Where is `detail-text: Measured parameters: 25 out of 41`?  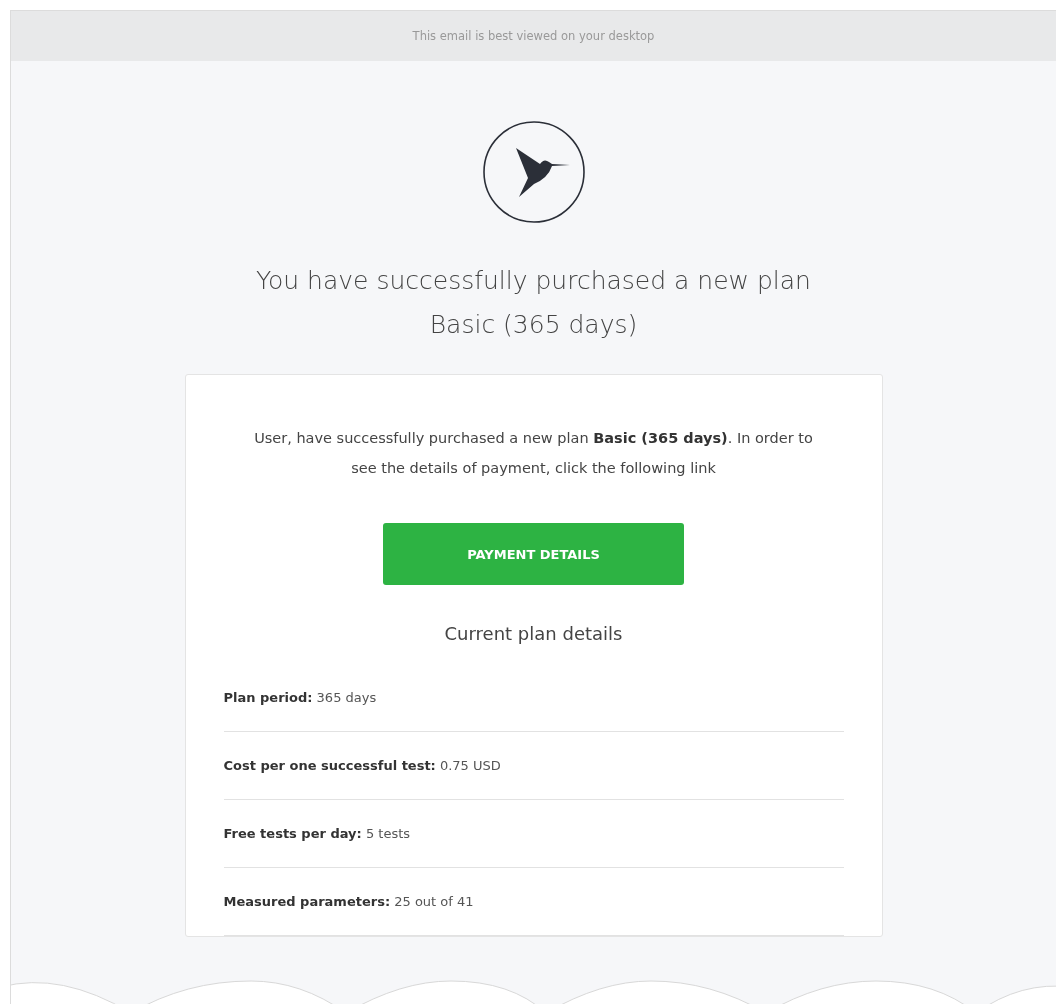 detail-text: Measured parameters: 25 out of 41 is located at coordinates (348, 901).